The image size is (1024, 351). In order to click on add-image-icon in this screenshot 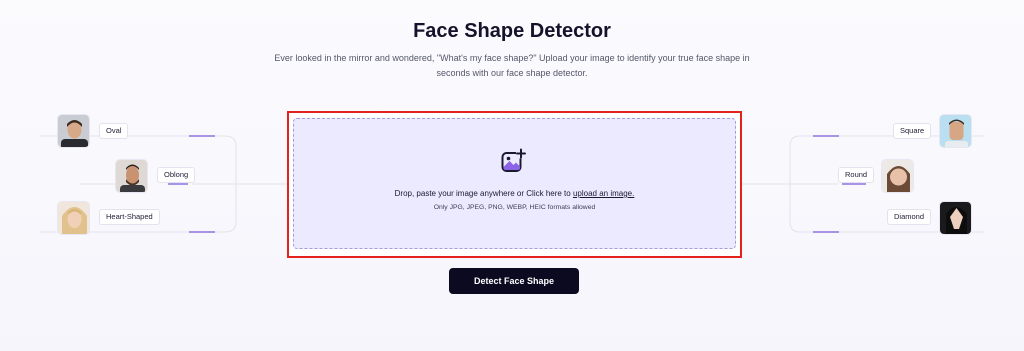, I will do `click(513, 160)`.